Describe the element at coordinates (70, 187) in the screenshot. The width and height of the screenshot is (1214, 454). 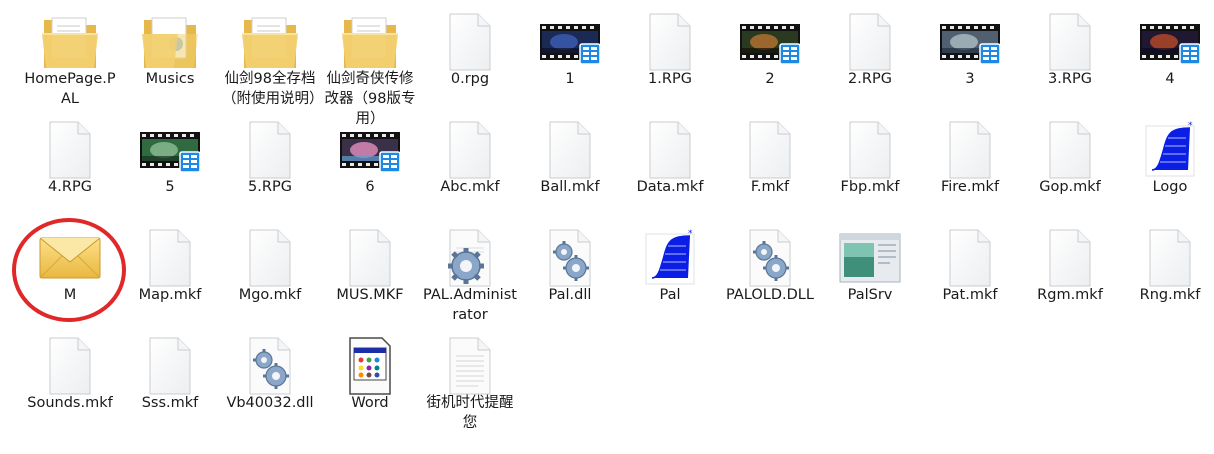
I see `file-name-label: 4.RPG` at that location.